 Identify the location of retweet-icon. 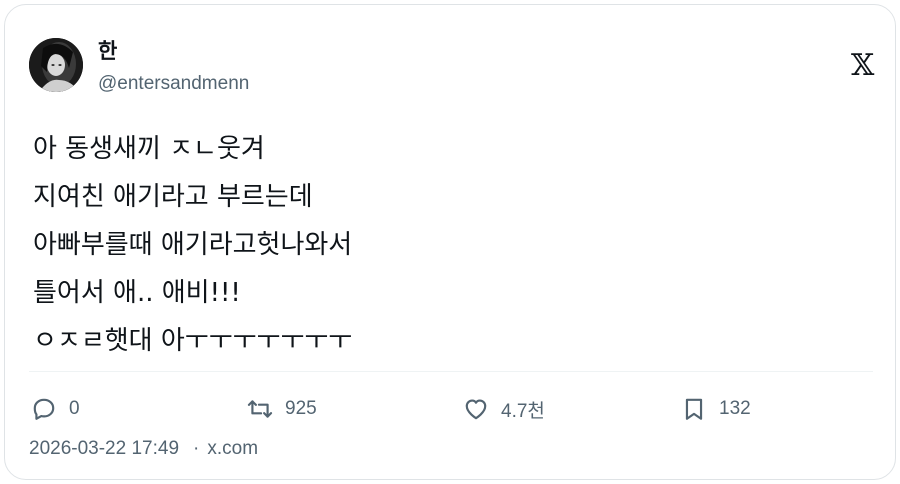
(260, 409).